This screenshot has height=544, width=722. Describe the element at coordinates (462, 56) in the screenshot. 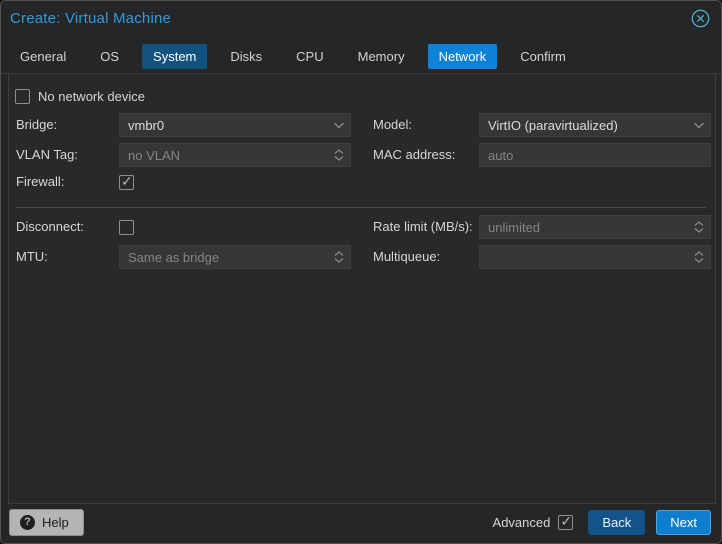

I see `tab-network: Network` at that location.